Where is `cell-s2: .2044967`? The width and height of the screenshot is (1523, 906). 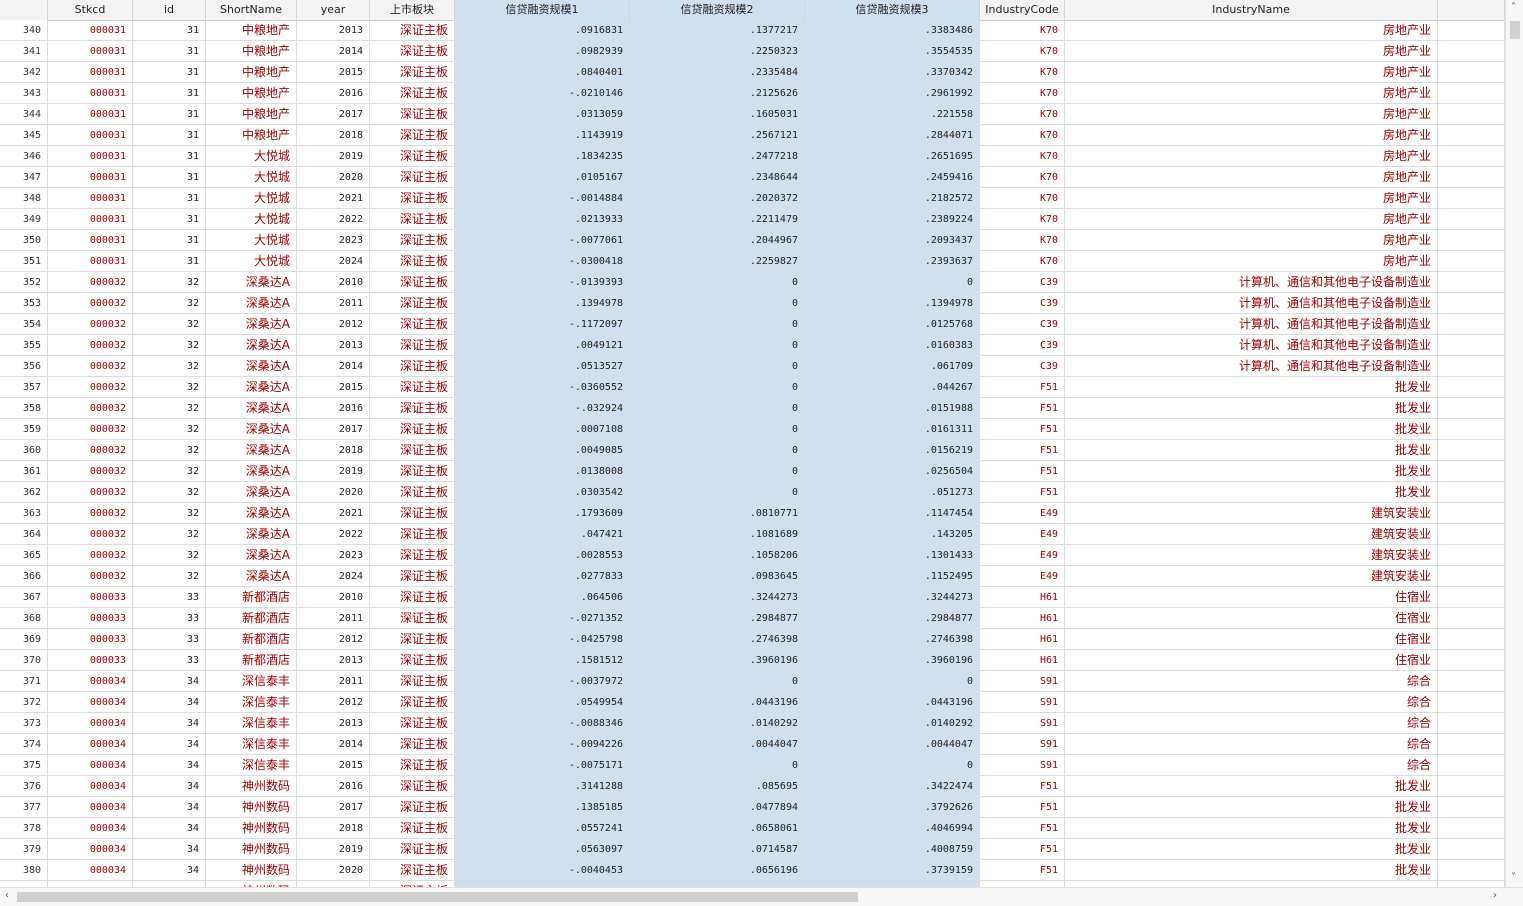 cell-s2: .2044967 is located at coordinates (717, 240).